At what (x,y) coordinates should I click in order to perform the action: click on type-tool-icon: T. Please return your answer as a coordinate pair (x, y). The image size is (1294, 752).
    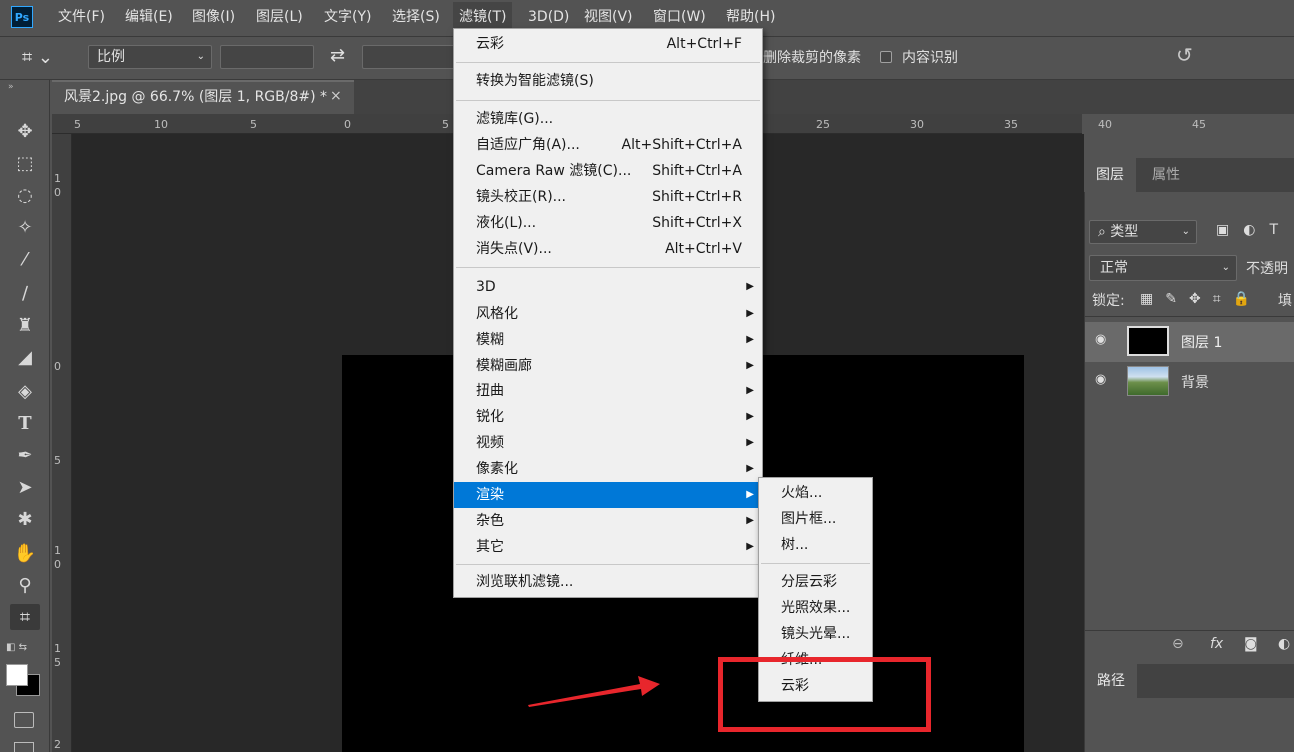
    Looking at the image, I should click on (25, 423).